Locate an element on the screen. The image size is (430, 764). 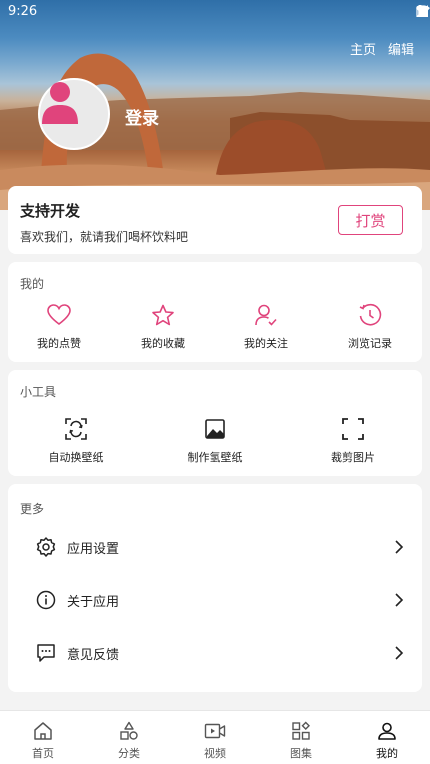
category-icon is located at coordinates (129, 730).